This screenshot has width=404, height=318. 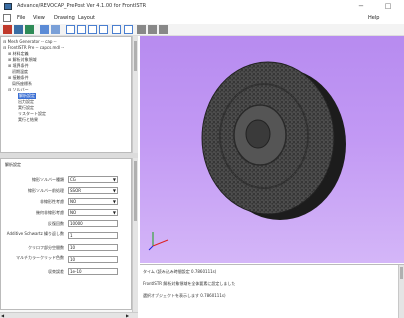 I want to click on scroll-right-icon: ▶, so click(x=127, y=315).